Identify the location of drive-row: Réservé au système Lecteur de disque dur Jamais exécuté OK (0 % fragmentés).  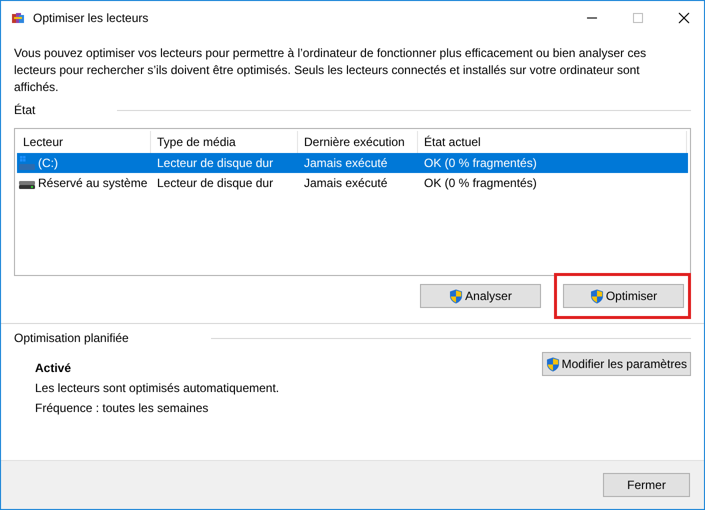
(352, 183).